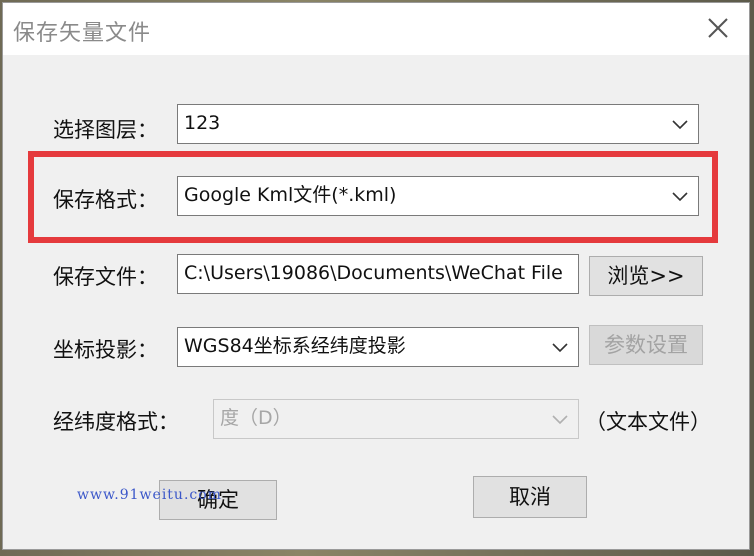  I want to click on layer-label: 选择图层：, so click(105, 130).